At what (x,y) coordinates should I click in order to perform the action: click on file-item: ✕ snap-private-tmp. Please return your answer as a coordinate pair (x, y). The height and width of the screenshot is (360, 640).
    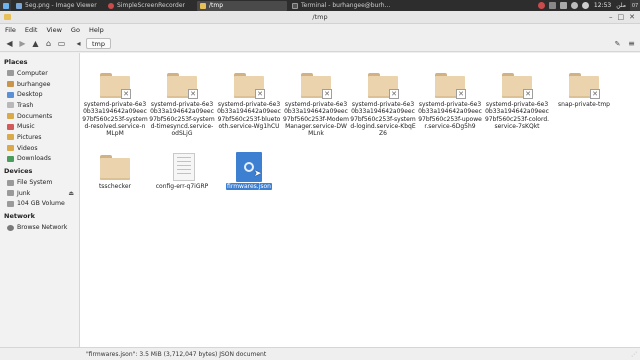
    Looking at the image, I should click on (584, 89).